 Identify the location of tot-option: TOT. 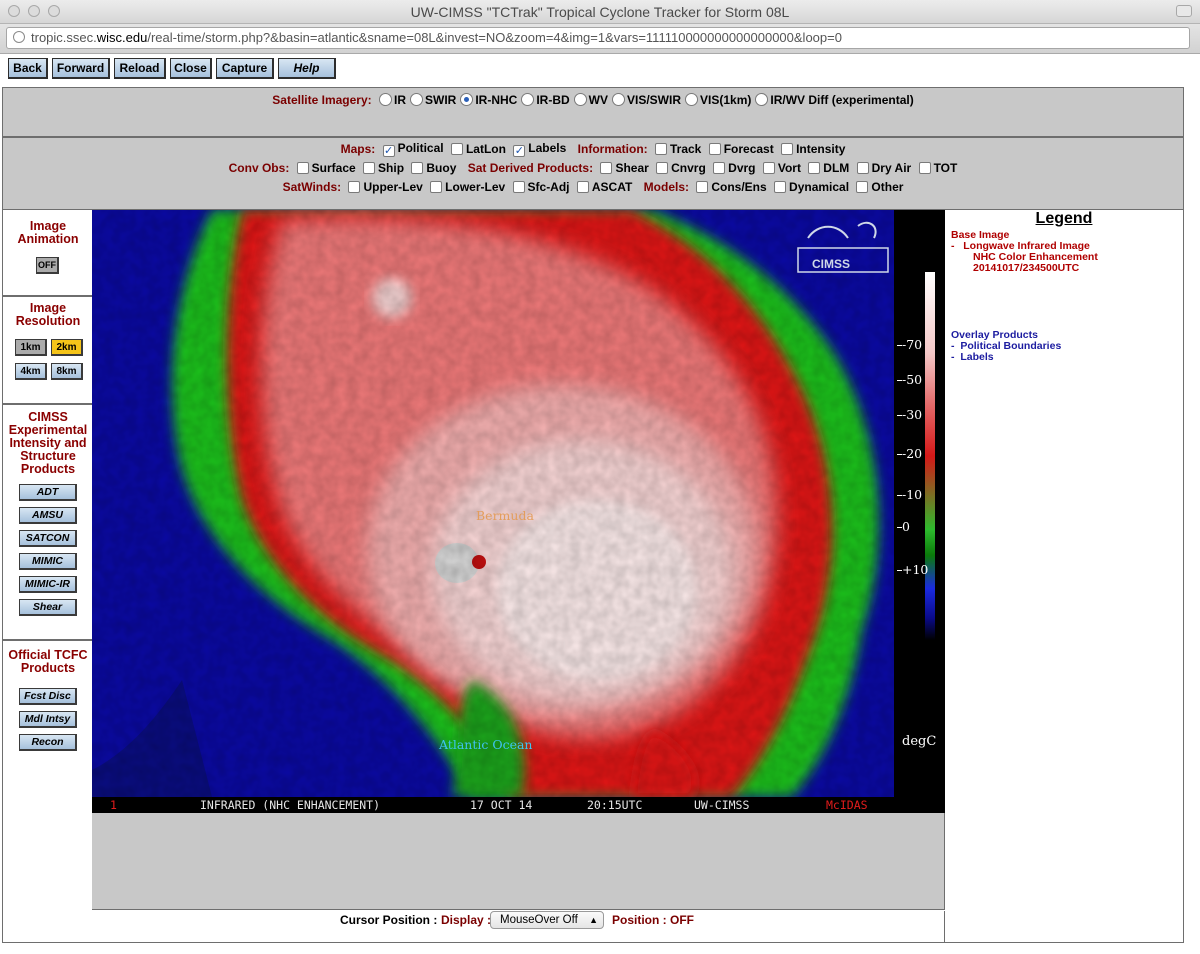
(937, 168).